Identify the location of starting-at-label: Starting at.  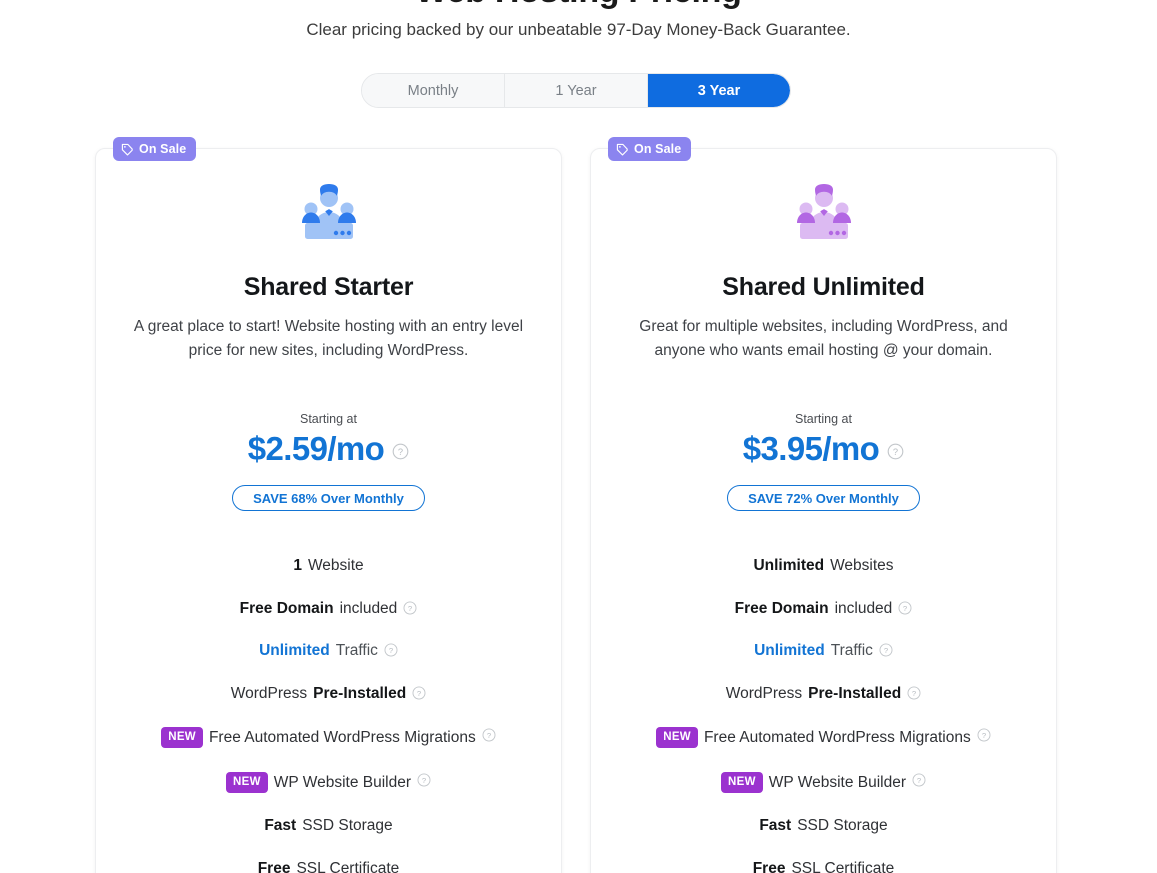
(328, 419).